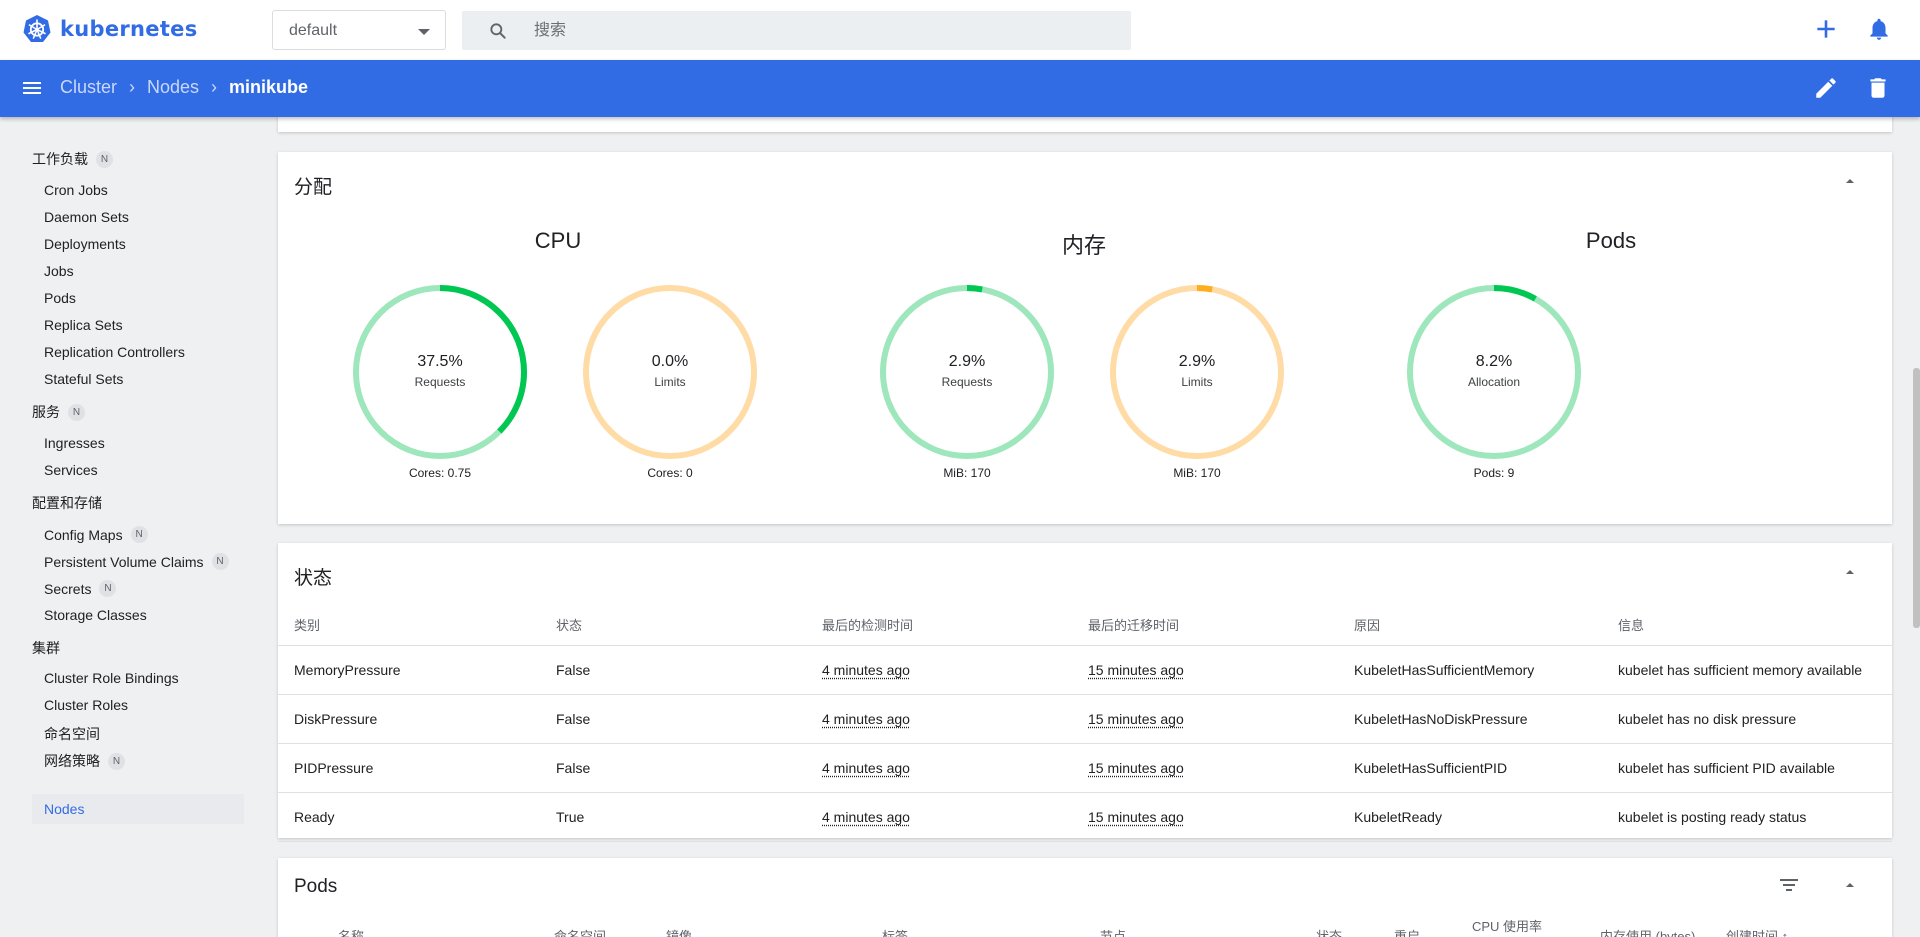 The width and height of the screenshot is (1920, 937). I want to click on sidebar-section-config-storage: 配置和存储, so click(67, 503).